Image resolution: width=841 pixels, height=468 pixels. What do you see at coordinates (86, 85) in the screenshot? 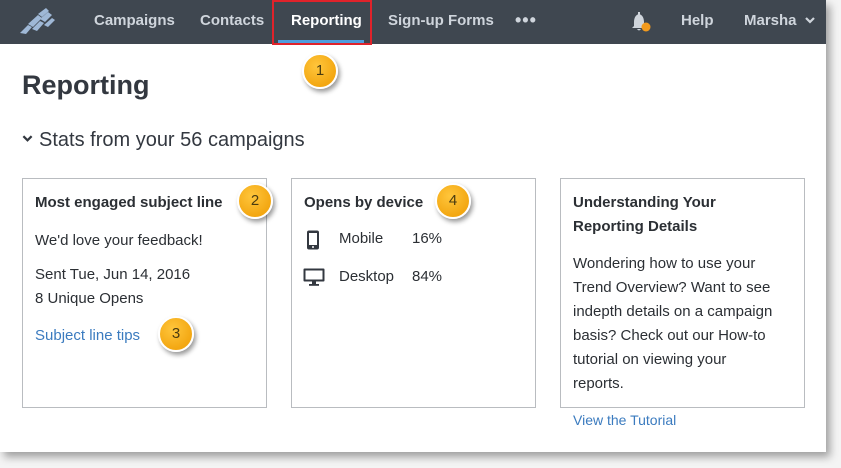
I see `page-title: Reporting` at bounding box center [86, 85].